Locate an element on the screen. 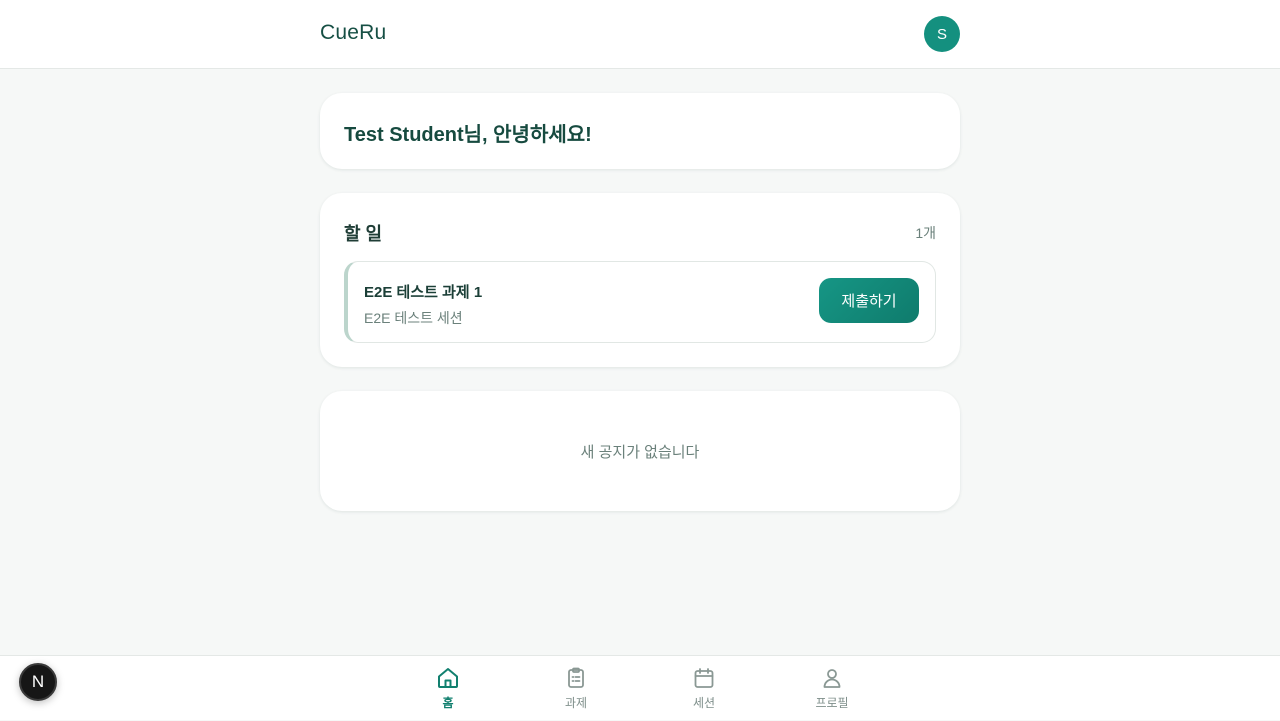  nav-label-assignments: 과제 is located at coordinates (576, 703).